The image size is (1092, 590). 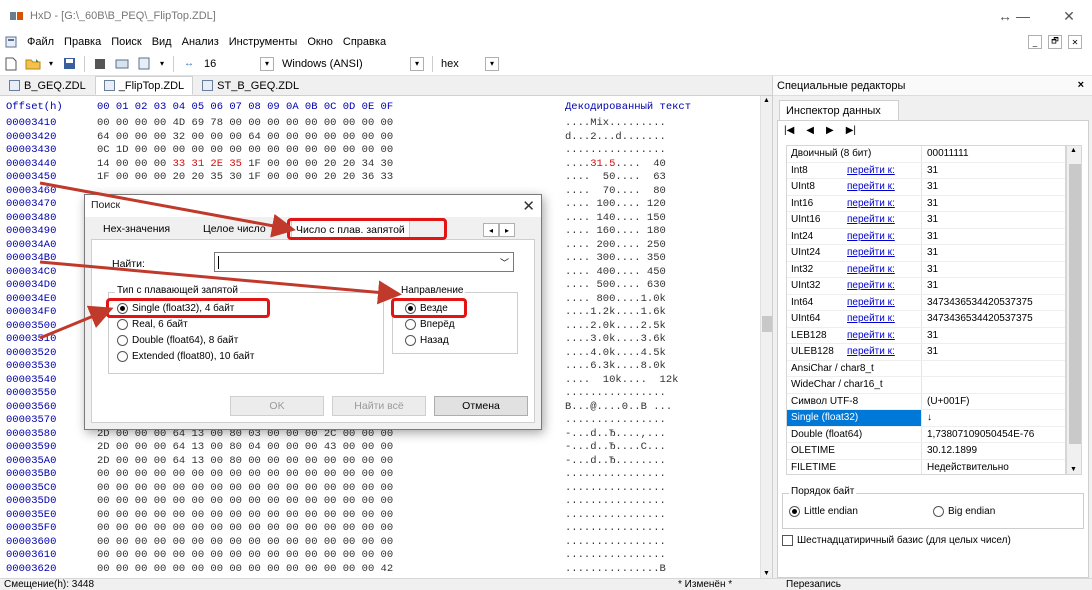 I want to click on charset-dropdown: ▾, so click(x=417, y=63).